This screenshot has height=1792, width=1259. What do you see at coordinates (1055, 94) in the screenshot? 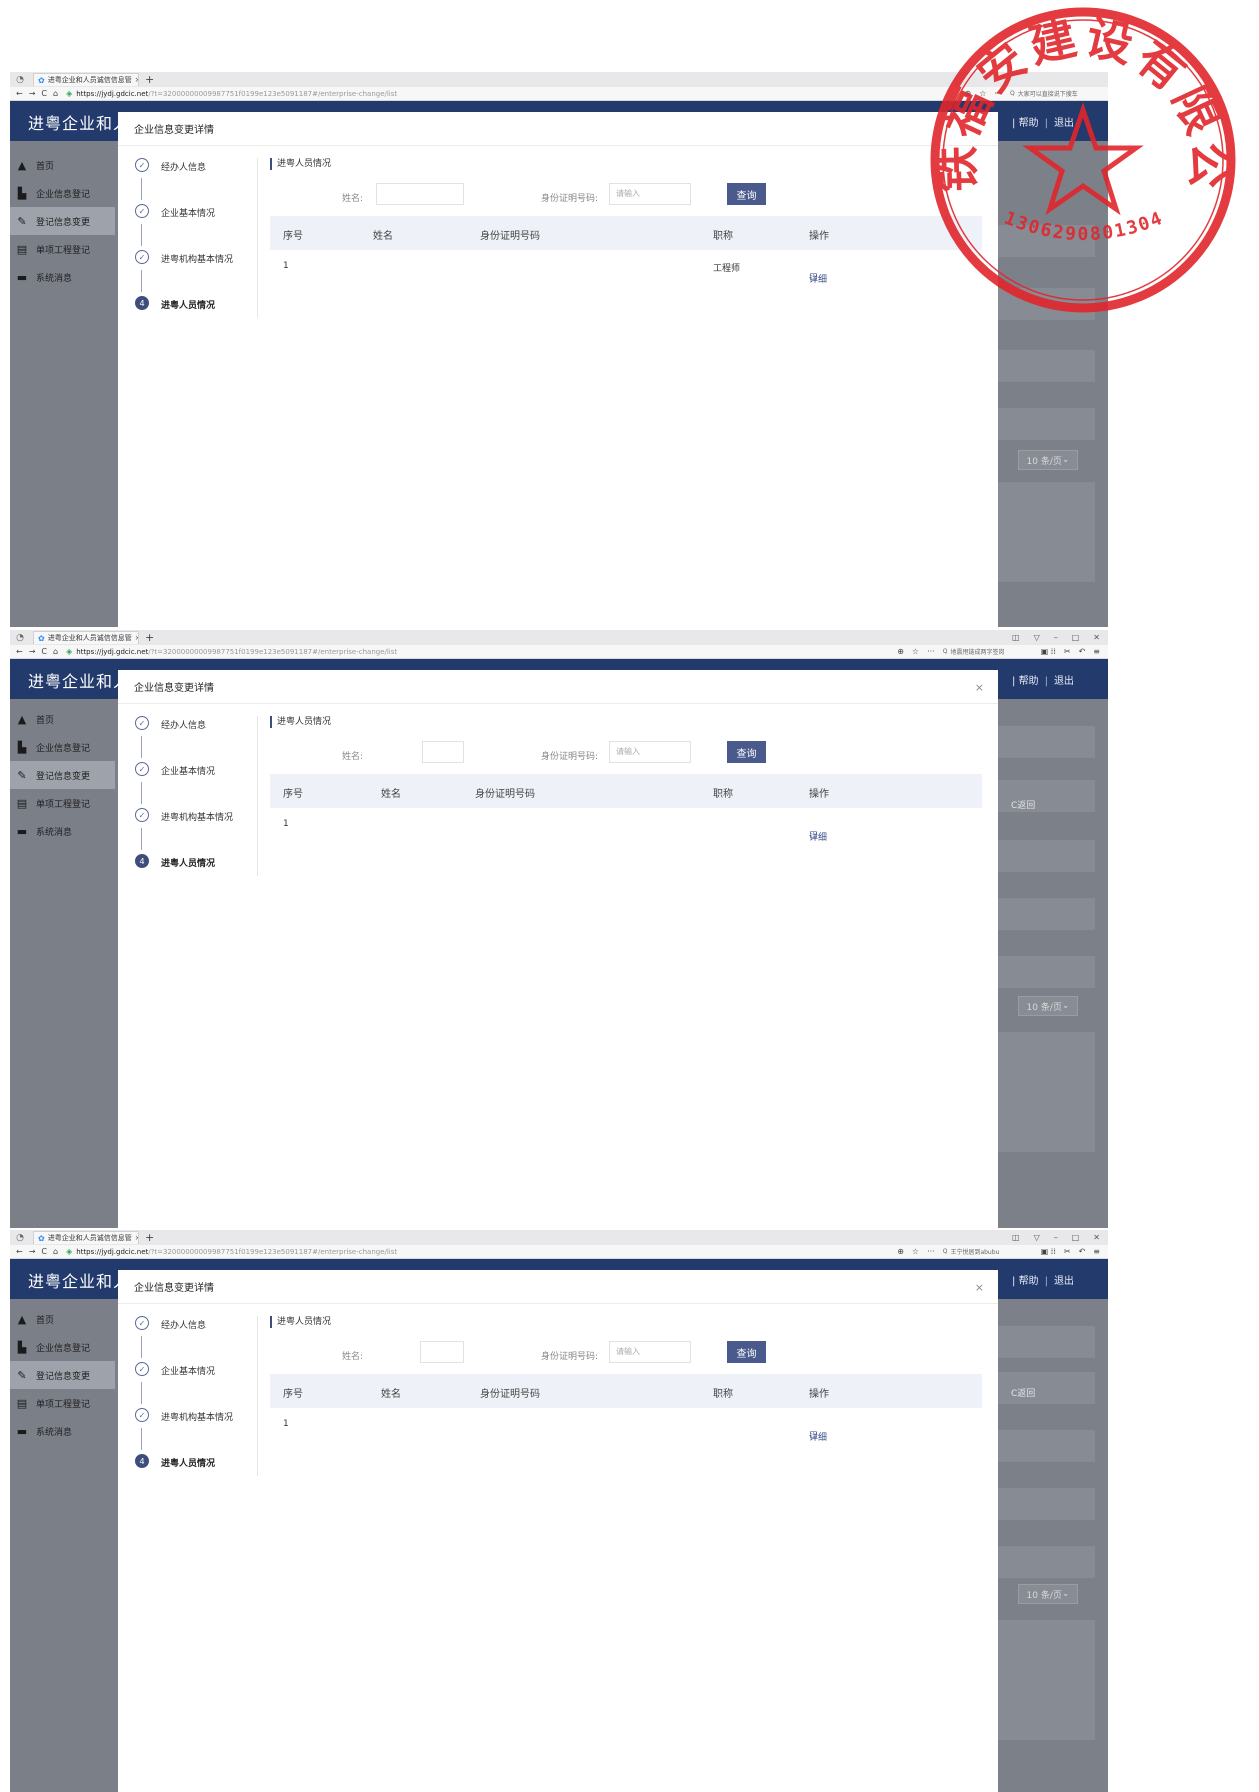
I see `search-box: Q 大家可以直接说下搜车` at bounding box center [1055, 94].